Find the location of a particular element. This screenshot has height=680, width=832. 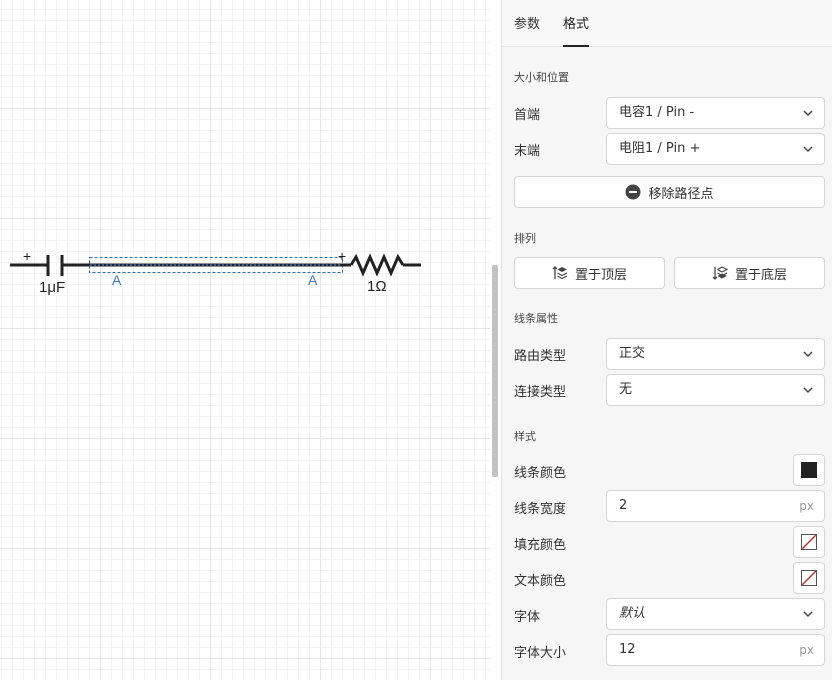

capacitor-plus-sign: + is located at coordinates (27, 256).